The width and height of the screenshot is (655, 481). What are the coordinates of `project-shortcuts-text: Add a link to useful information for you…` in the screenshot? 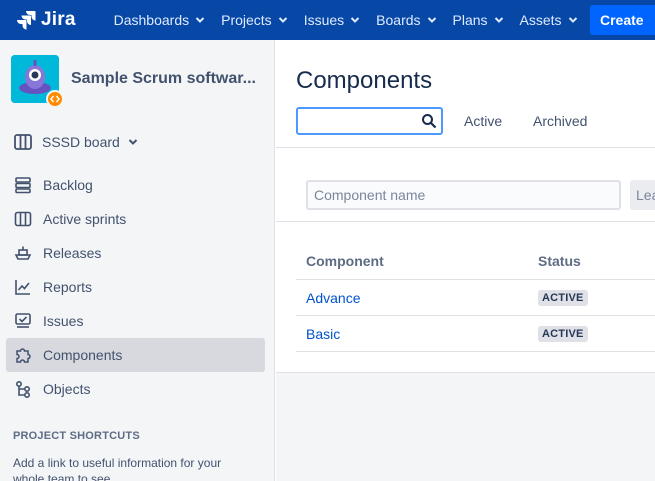 It's located at (117, 468).